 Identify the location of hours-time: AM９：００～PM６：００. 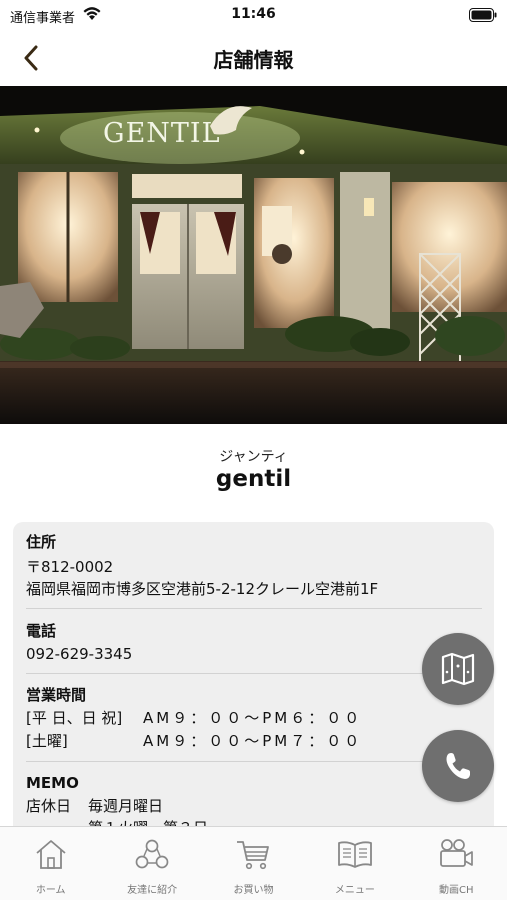
(253, 718).